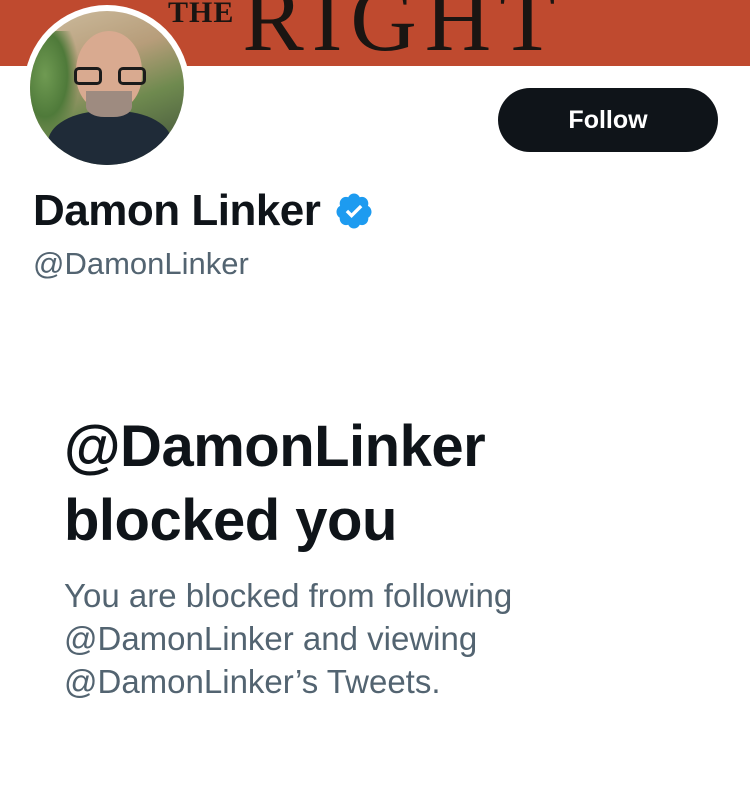 The height and width of the screenshot is (801, 750). What do you see at coordinates (230, 520) in the screenshot?
I see `blocked-heading-line2: blocked you` at bounding box center [230, 520].